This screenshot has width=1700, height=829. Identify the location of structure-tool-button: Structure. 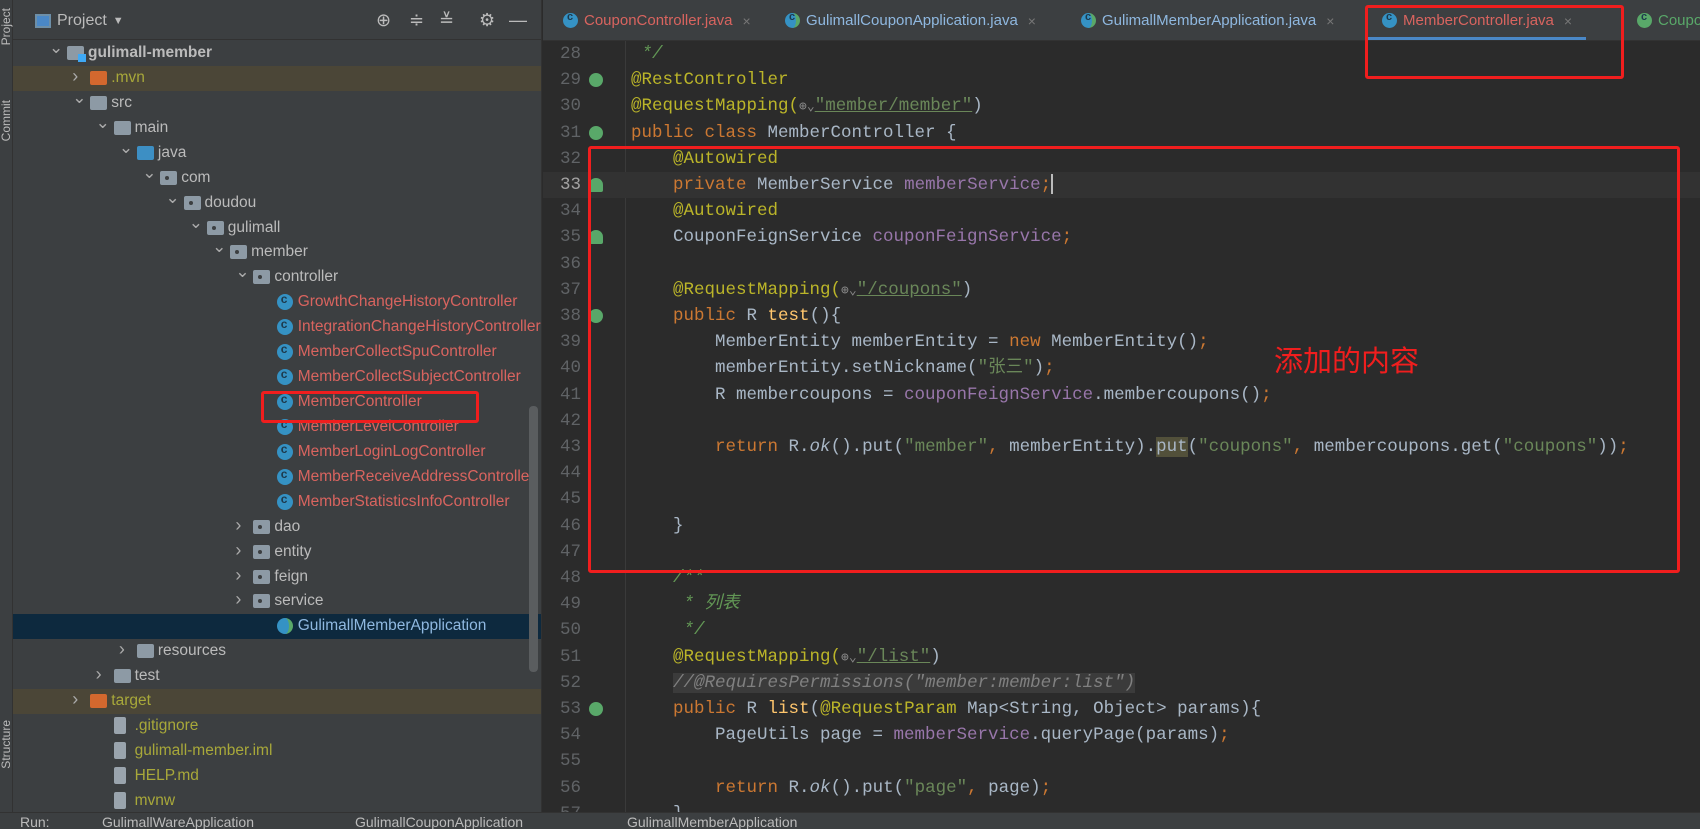
(6, 744).